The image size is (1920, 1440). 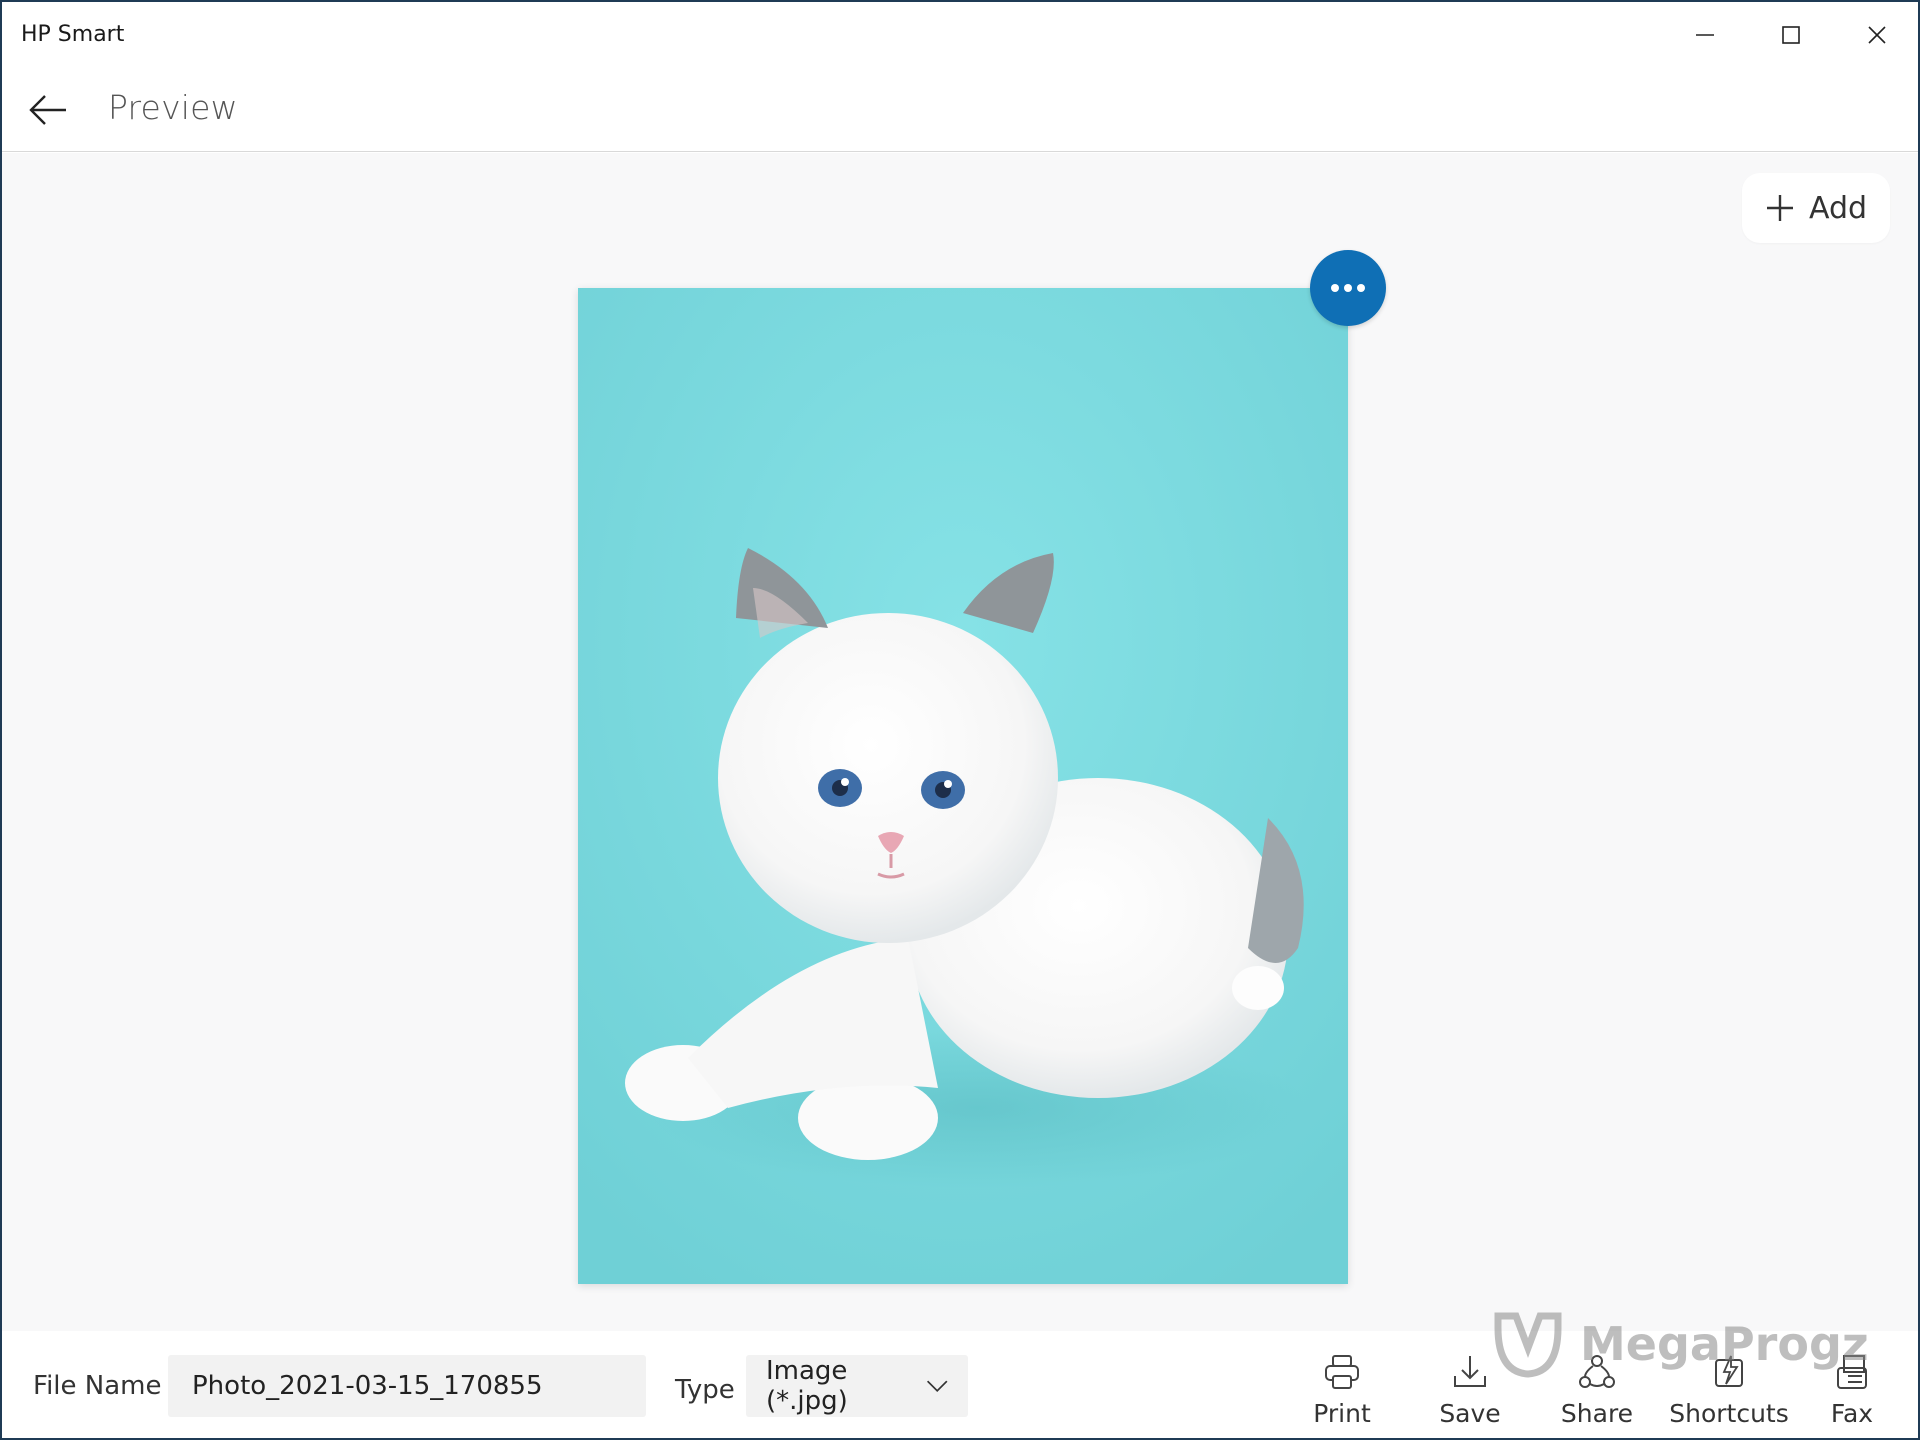 I want to click on save-label: Save, so click(x=1470, y=1413).